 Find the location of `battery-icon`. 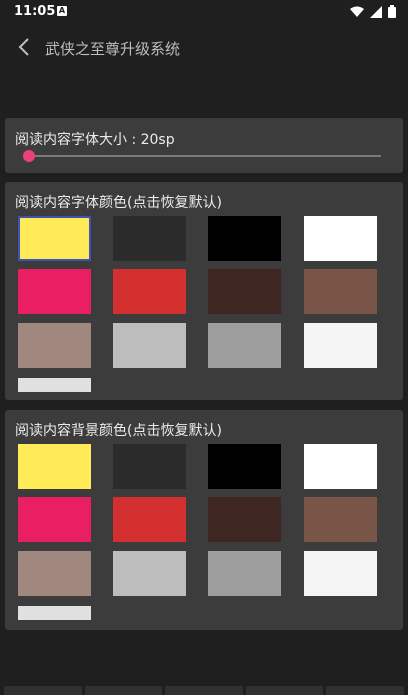

battery-icon is located at coordinates (392, 11).